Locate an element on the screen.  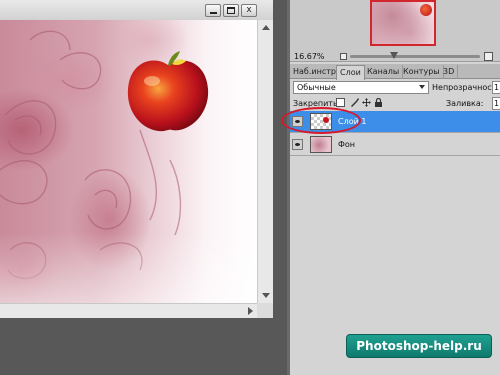
opacity-label: Непрозрачность: is located at coordinates (466, 87).